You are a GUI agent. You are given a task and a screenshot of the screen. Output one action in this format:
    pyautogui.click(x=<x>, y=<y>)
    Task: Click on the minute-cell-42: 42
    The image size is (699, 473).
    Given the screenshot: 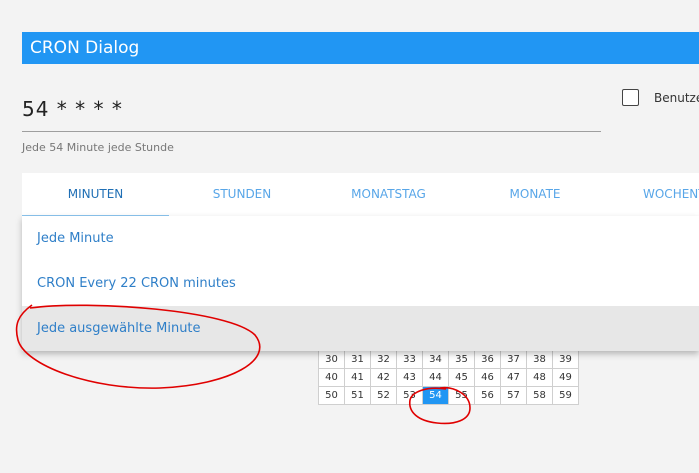 What is the action you would take?
    pyautogui.click(x=383, y=377)
    